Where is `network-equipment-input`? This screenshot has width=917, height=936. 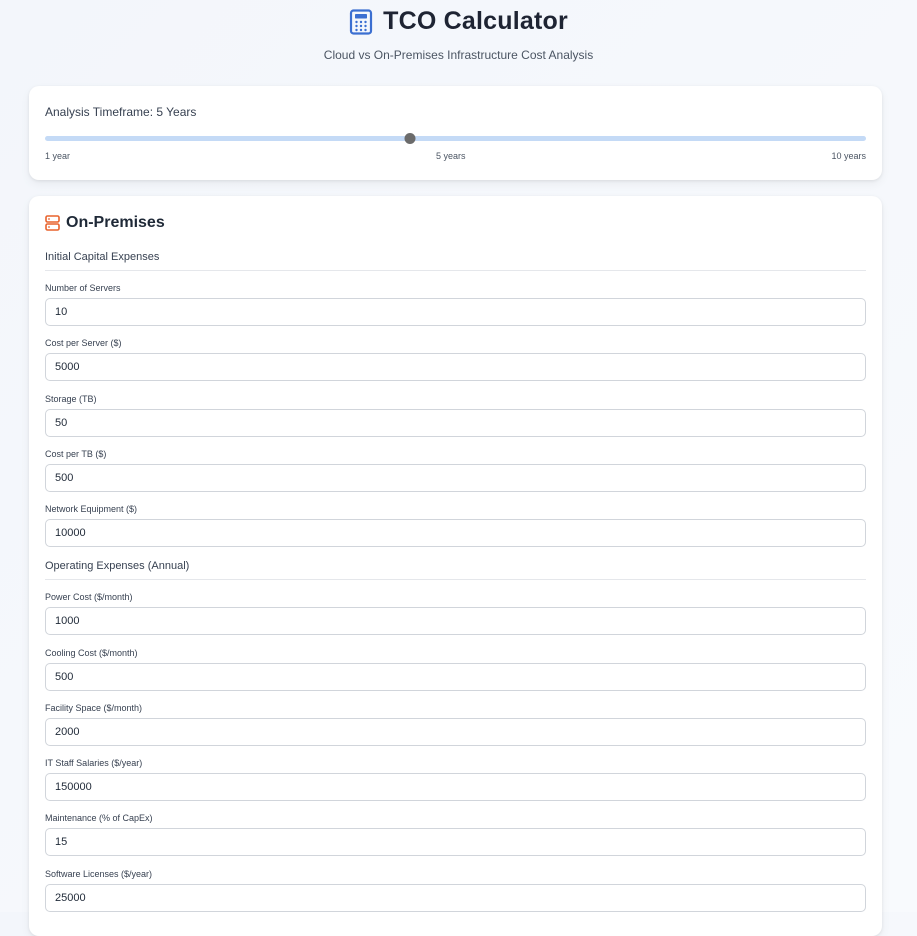 network-equipment-input is located at coordinates (455, 533).